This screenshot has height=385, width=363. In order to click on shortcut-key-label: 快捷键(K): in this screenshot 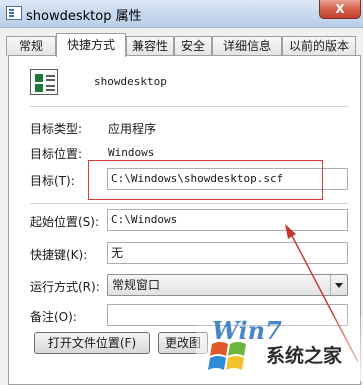, I will do `click(59, 255)`.